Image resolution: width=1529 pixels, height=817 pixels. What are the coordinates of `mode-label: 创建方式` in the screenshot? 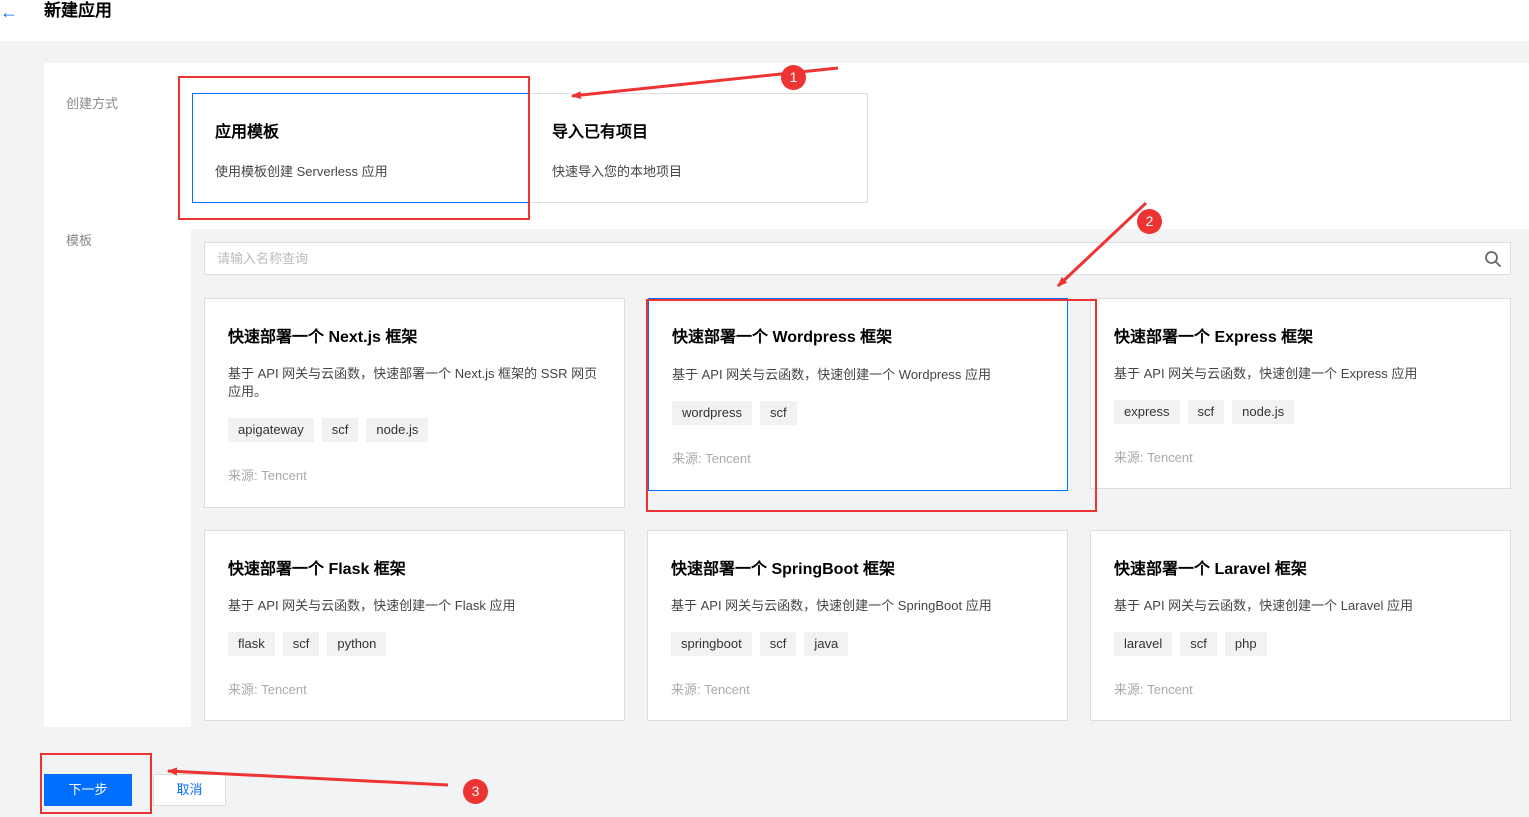 It's located at (92, 103).